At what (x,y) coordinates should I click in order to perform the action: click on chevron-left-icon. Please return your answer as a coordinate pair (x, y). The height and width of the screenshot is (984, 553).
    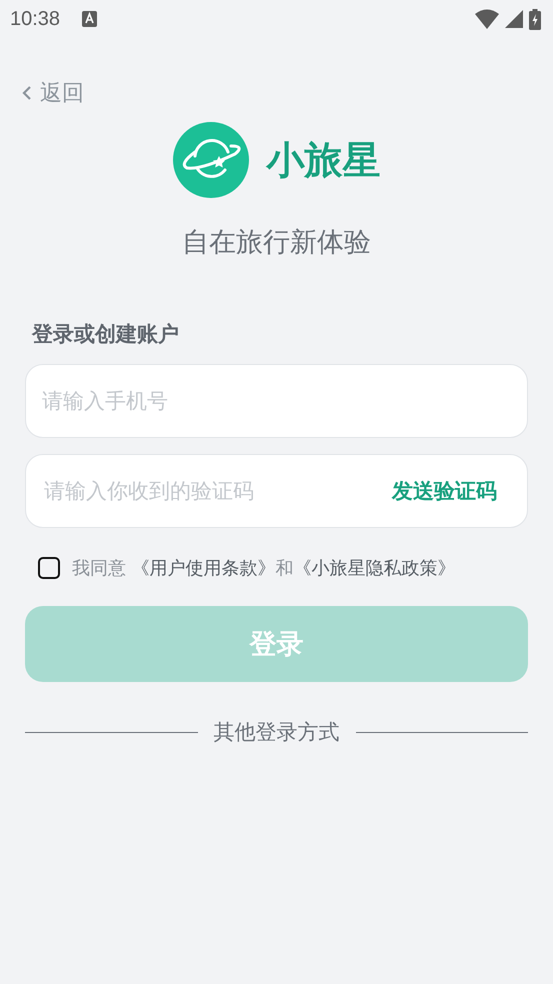
    Looking at the image, I should click on (27, 93).